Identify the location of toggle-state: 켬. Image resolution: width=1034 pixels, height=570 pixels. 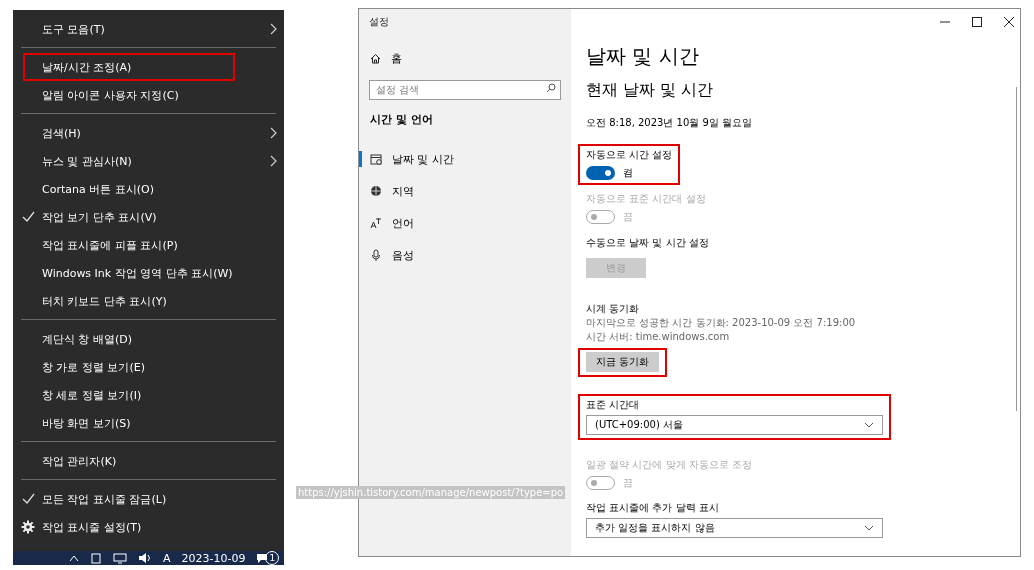
(628, 173).